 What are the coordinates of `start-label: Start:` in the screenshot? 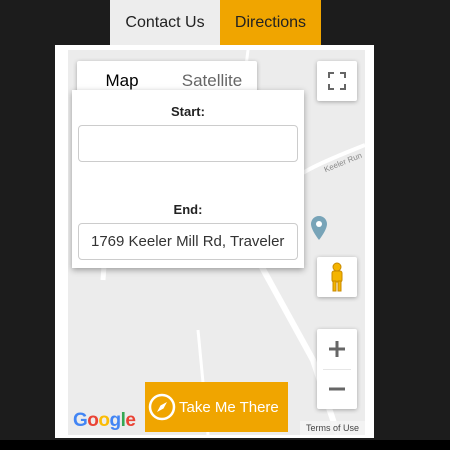 It's located at (188, 111).